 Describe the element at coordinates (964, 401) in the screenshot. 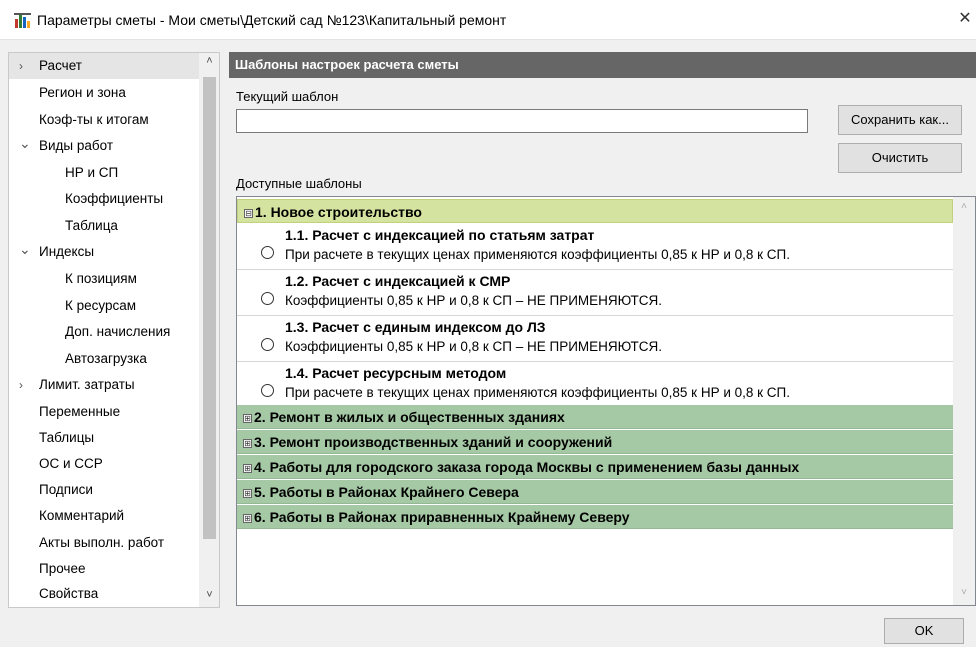

I see `tree-scrollbar: ˄ ˅` at that location.